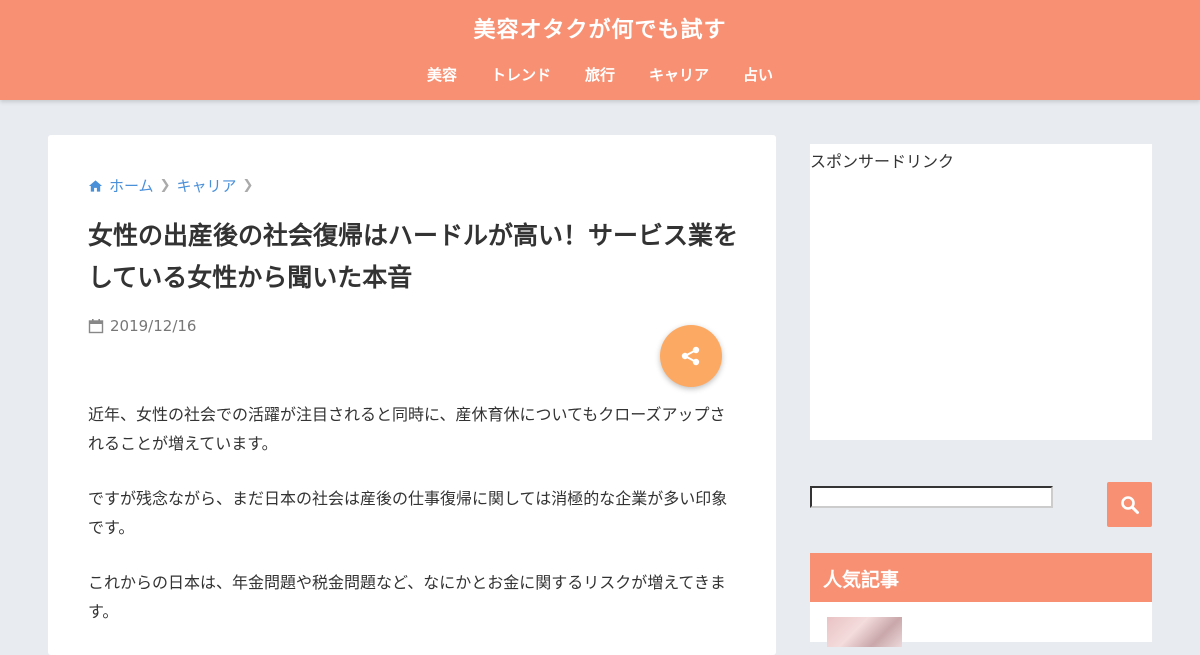  What do you see at coordinates (521, 74) in the screenshot?
I see `nav-item-trend: トレンド` at bounding box center [521, 74].